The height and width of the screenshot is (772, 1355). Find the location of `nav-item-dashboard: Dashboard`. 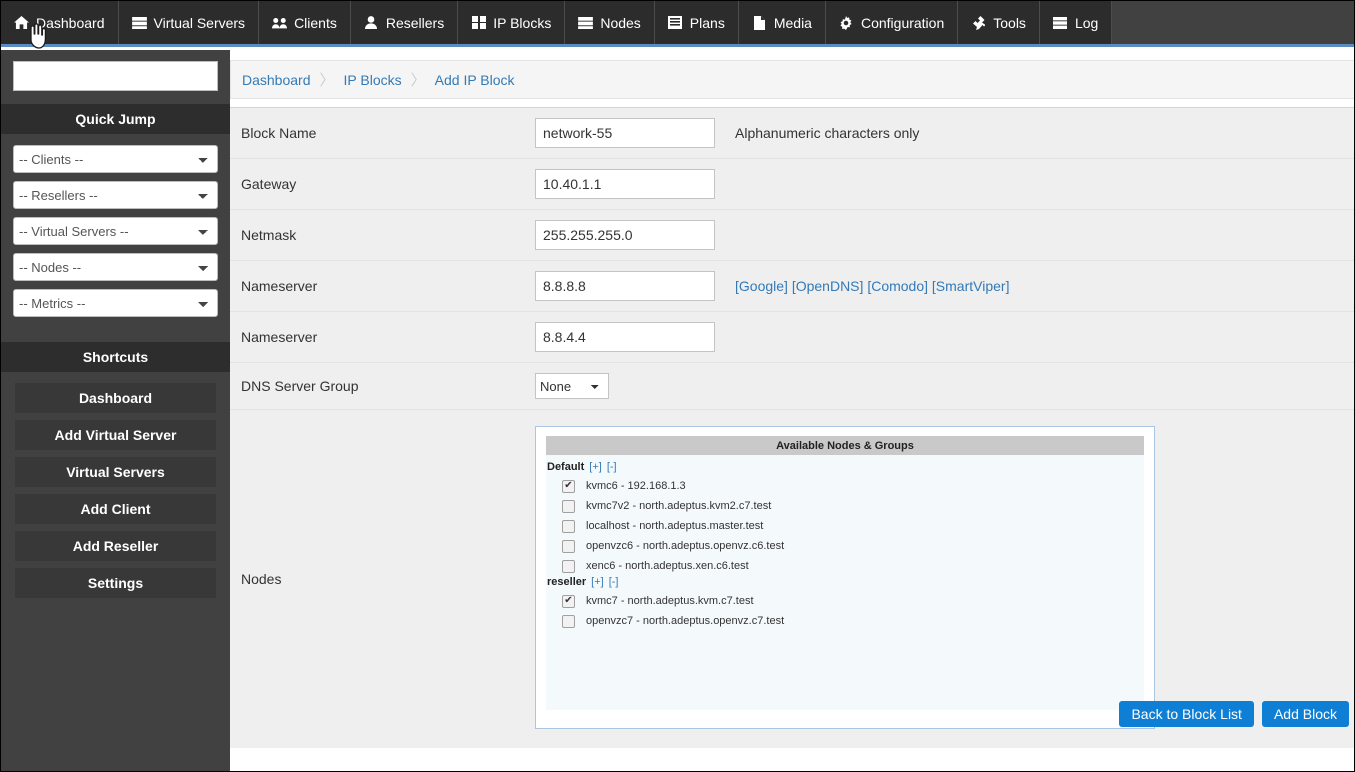

nav-item-dashboard: Dashboard is located at coordinates (60, 22).